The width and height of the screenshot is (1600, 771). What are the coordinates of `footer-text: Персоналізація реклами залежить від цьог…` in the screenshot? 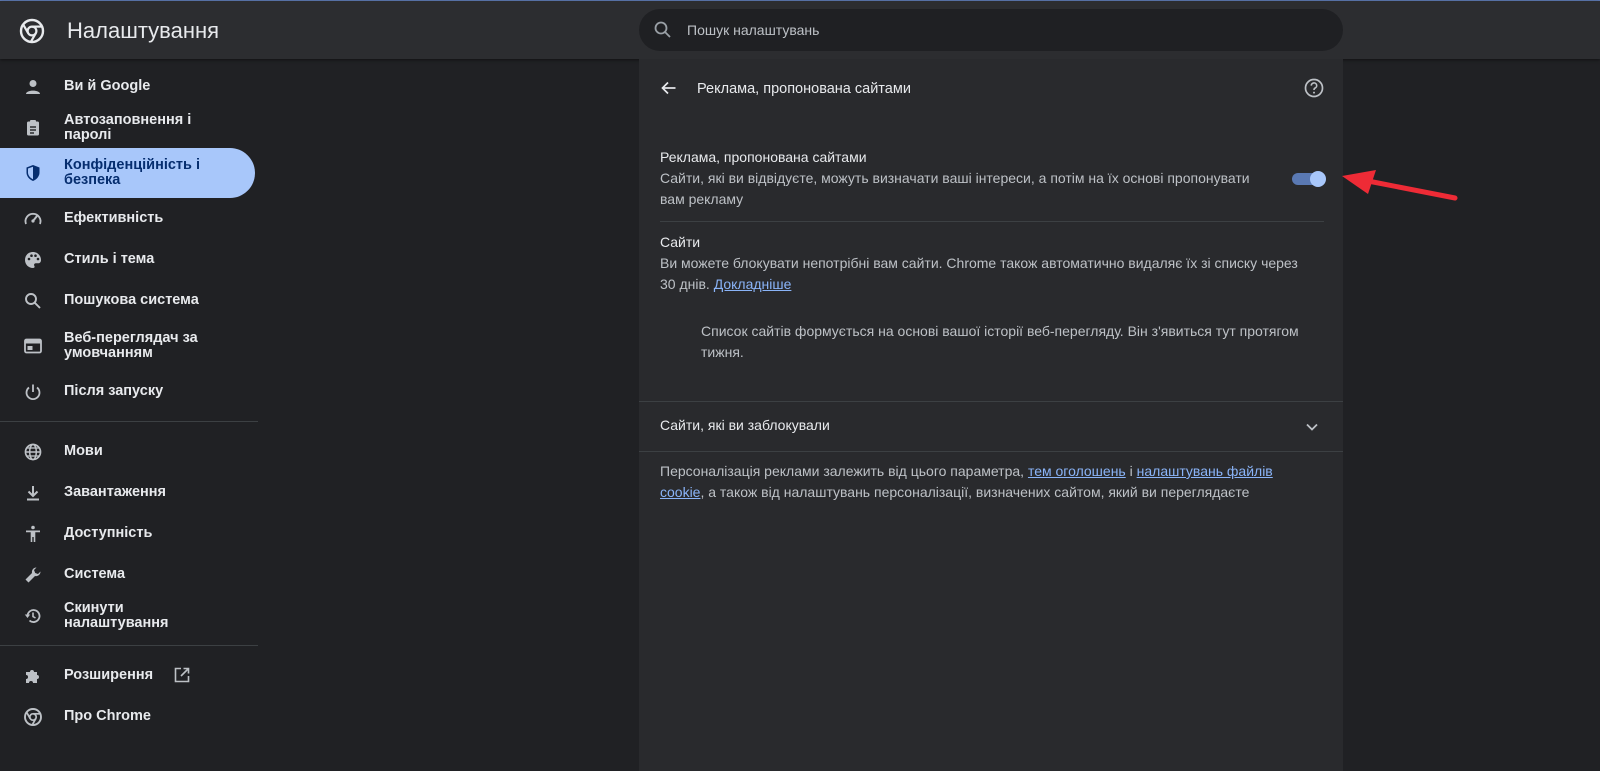 It's located at (966, 481).